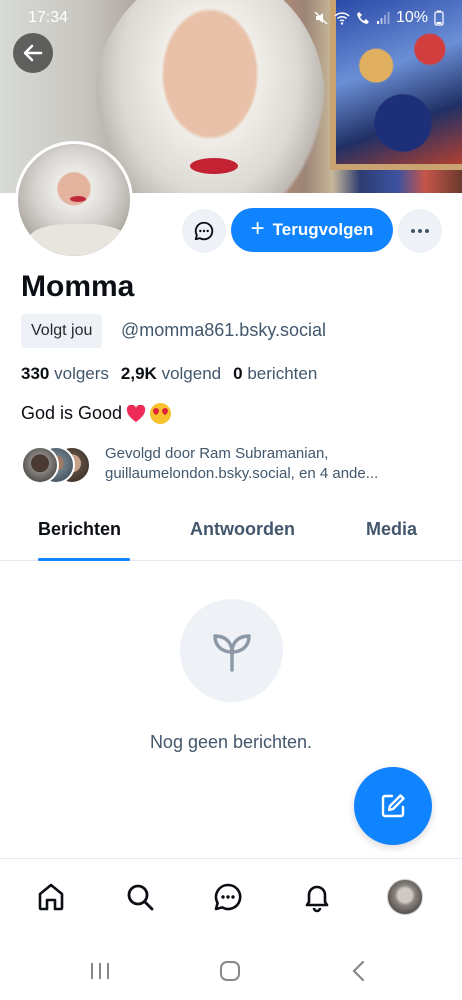 The height and width of the screenshot is (1000, 462). I want to click on wifi-icon, so click(342, 18).